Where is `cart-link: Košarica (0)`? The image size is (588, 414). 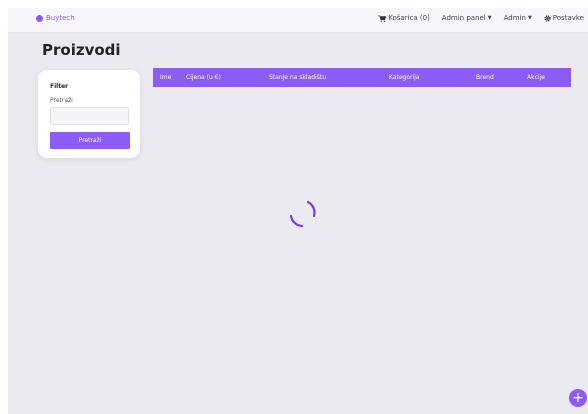
cart-link: Košarica (0) is located at coordinates (404, 18).